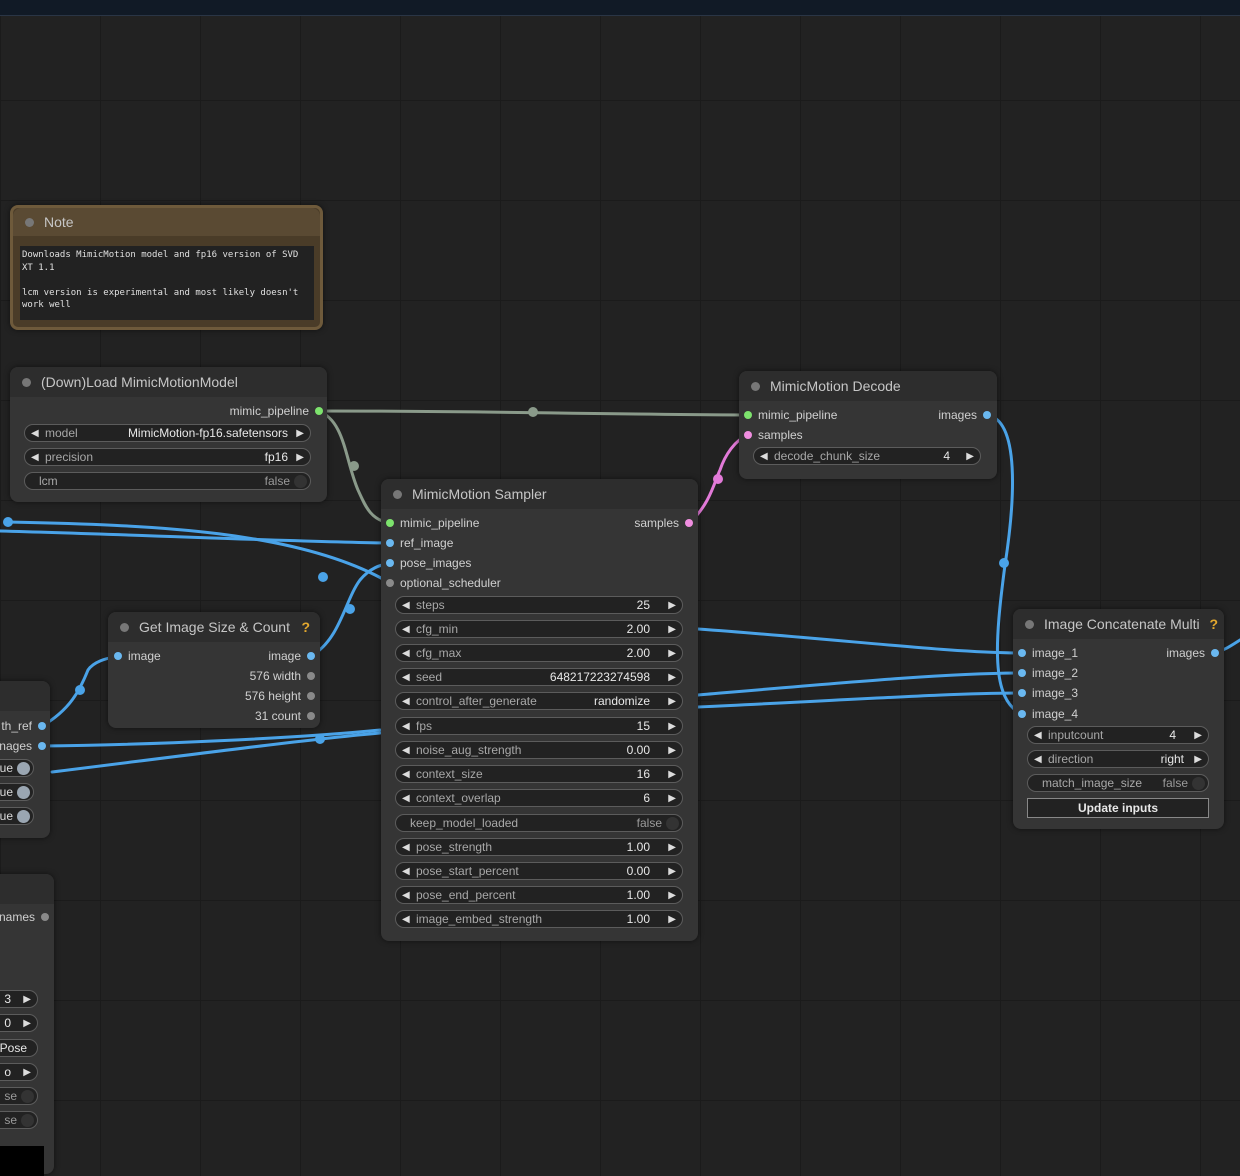  I want to click on note-header: Note, so click(166, 222).